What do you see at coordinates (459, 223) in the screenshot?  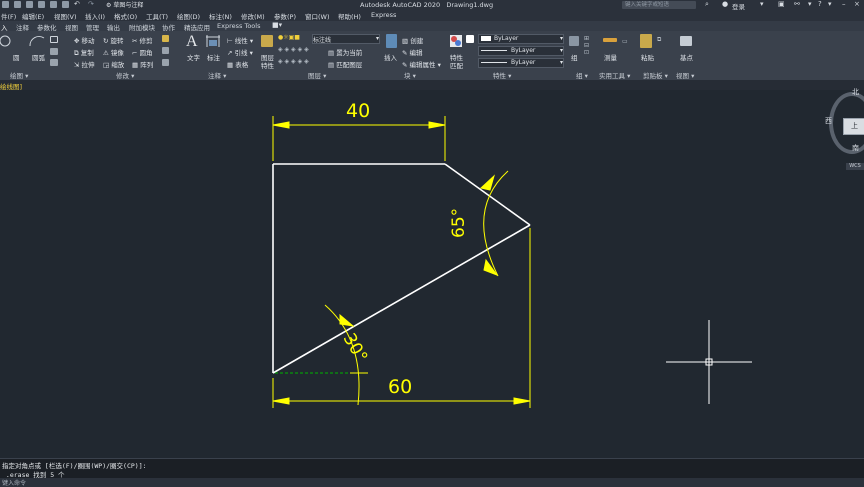 I see `angle-top-text: 65°` at bounding box center [459, 223].